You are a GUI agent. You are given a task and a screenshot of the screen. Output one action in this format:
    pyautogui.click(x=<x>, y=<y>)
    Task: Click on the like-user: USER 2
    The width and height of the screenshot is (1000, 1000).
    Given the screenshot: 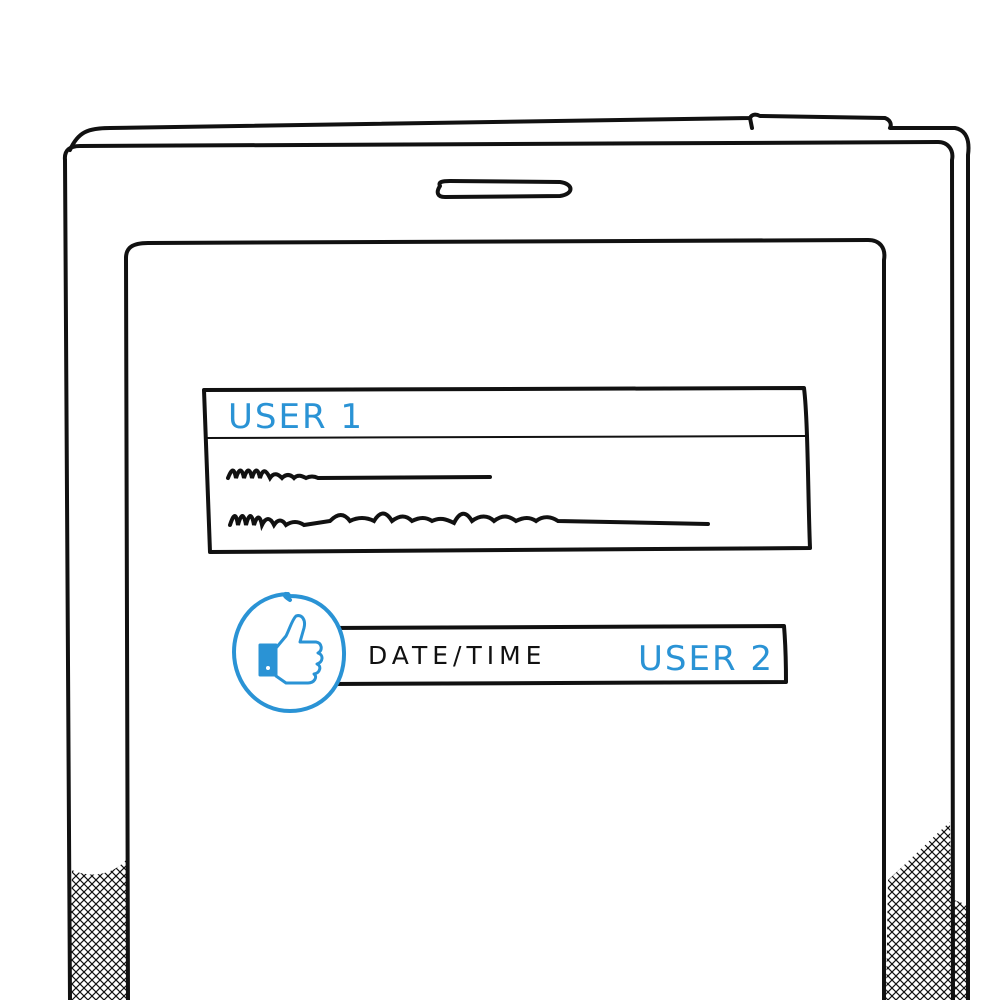 What is the action you would take?
    pyautogui.click(x=706, y=659)
    